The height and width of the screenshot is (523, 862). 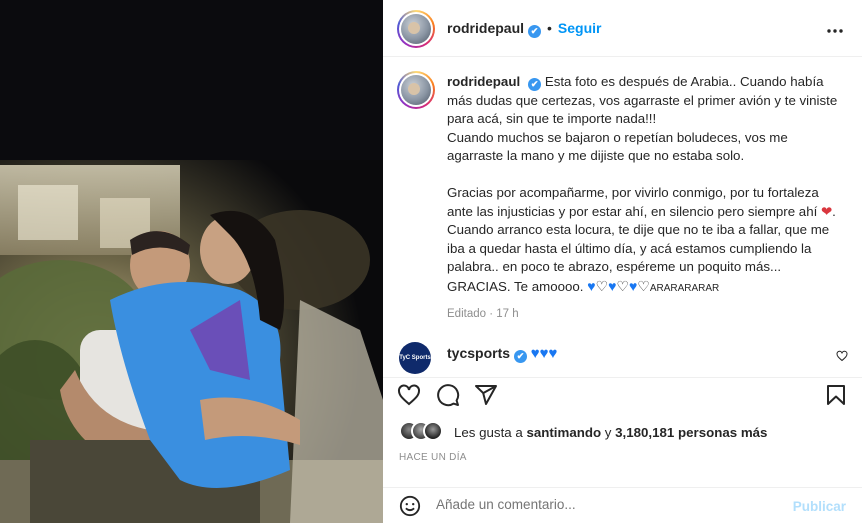 I want to click on emoji-icon, so click(x=410, y=506).